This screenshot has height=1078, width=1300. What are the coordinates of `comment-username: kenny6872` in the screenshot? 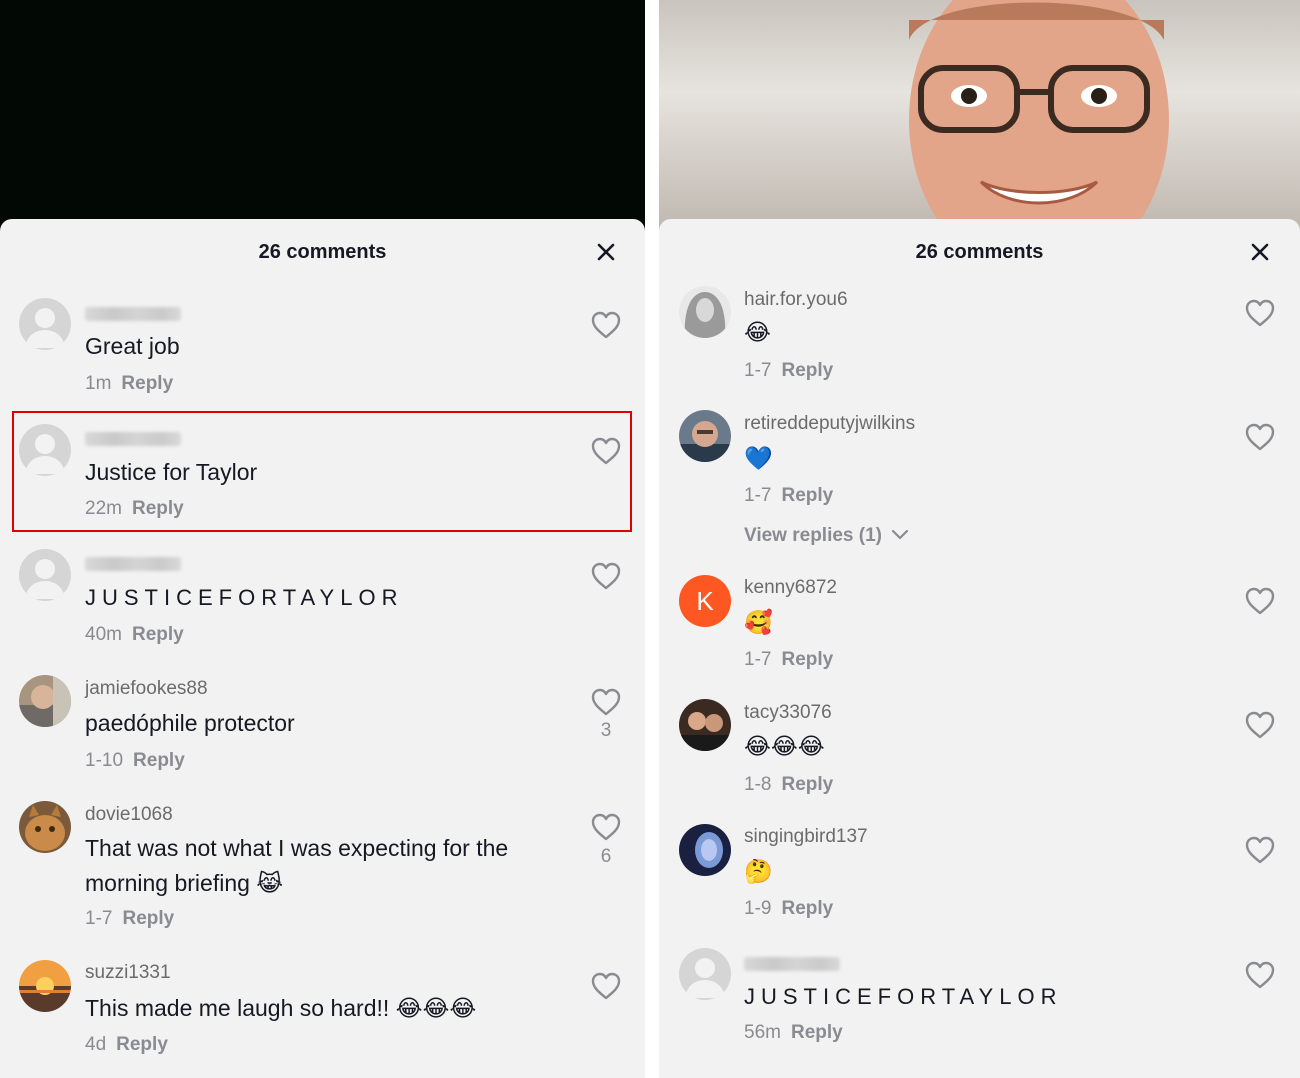 It's located at (790, 588).